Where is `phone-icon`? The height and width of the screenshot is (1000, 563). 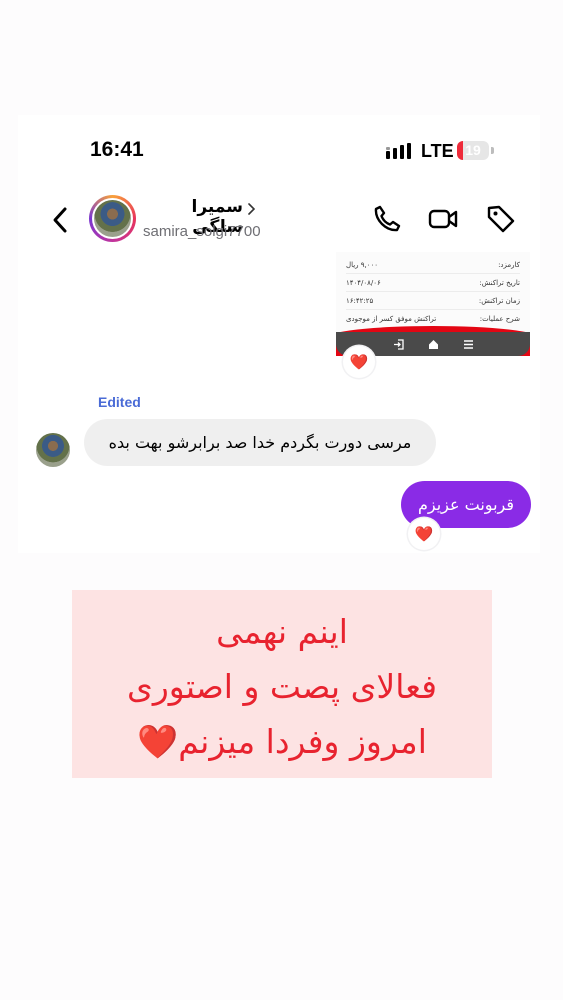
phone-icon is located at coordinates (387, 219).